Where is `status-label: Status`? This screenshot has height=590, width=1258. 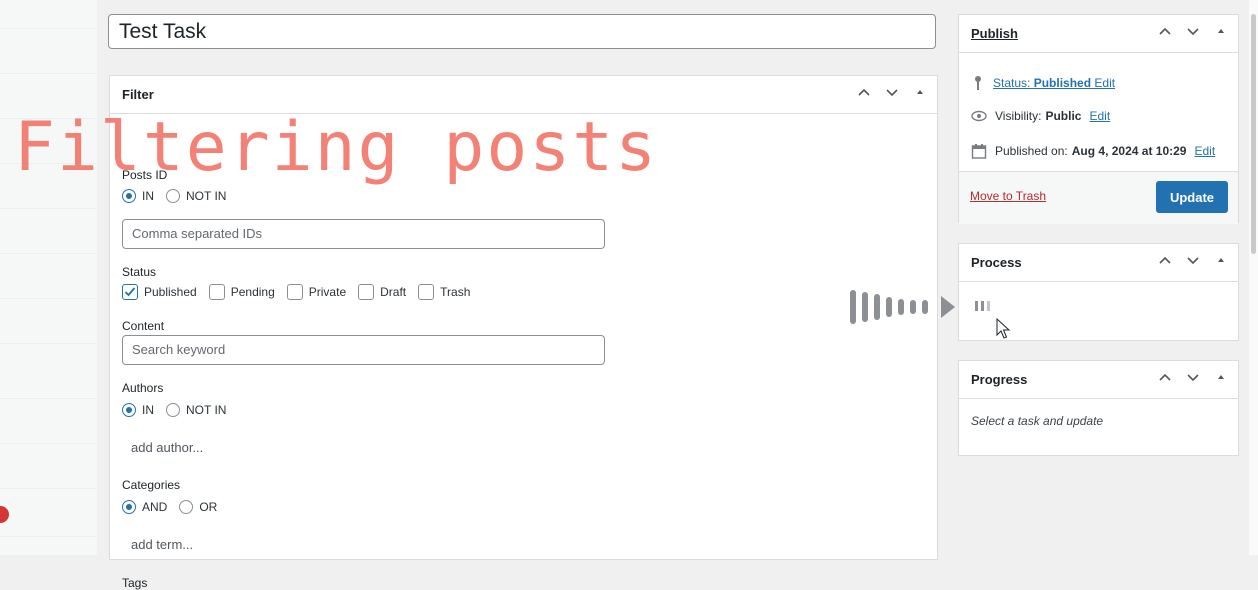
status-label: Status is located at coordinates (139, 272).